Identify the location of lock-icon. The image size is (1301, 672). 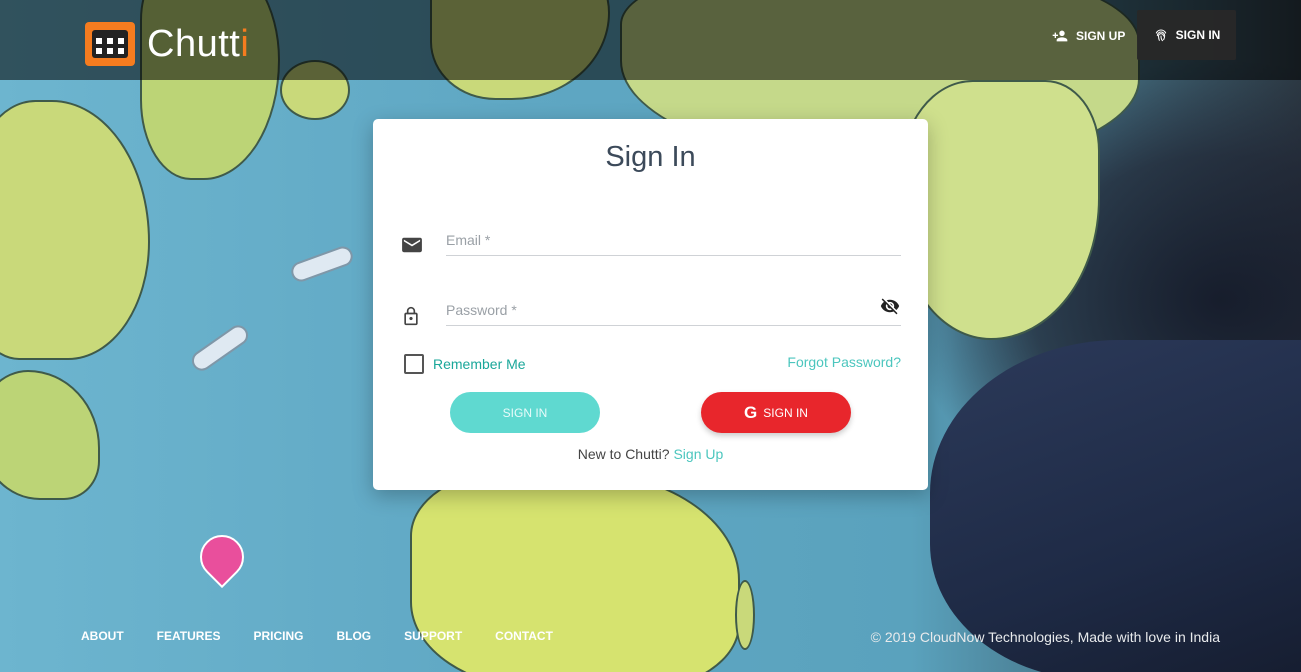
(411, 316).